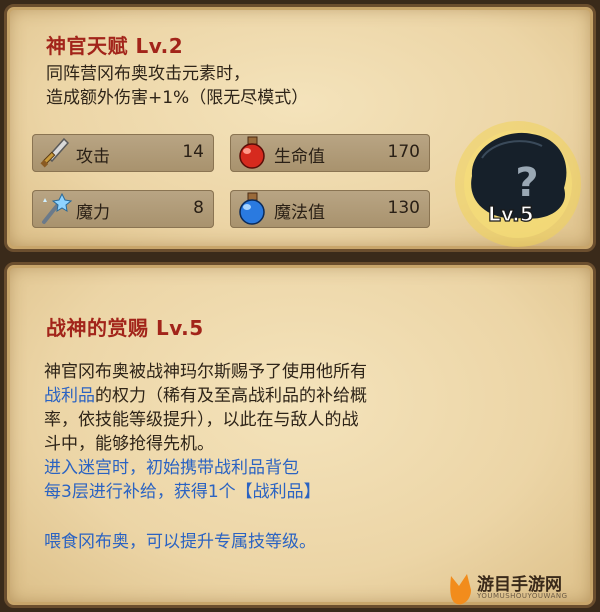 Image resolution: width=600 pixels, height=612 pixels. What do you see at coordinates (93, 213) in the screenshot?
I see `stat-magic-label: 魔力` at bounding box center [93, 213].